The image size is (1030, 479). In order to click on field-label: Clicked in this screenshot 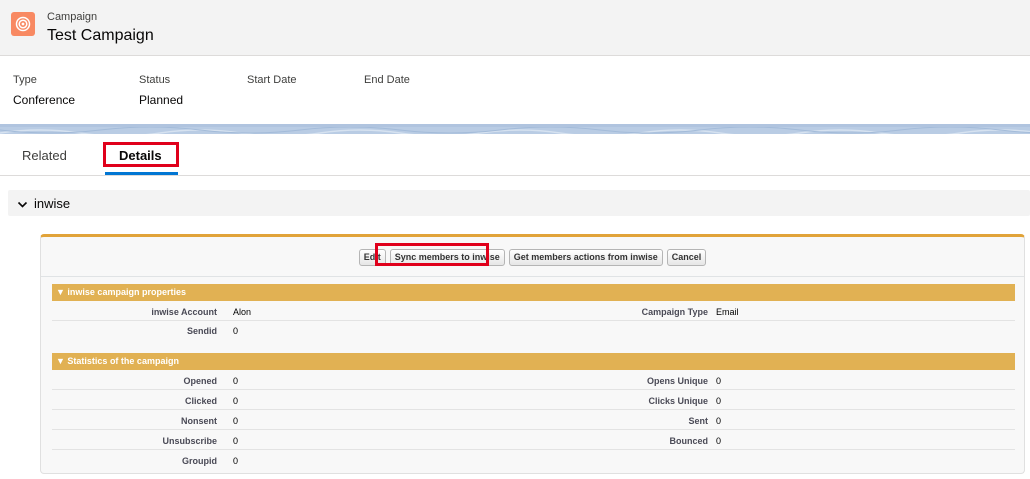, I will do `click(200, 401)`.